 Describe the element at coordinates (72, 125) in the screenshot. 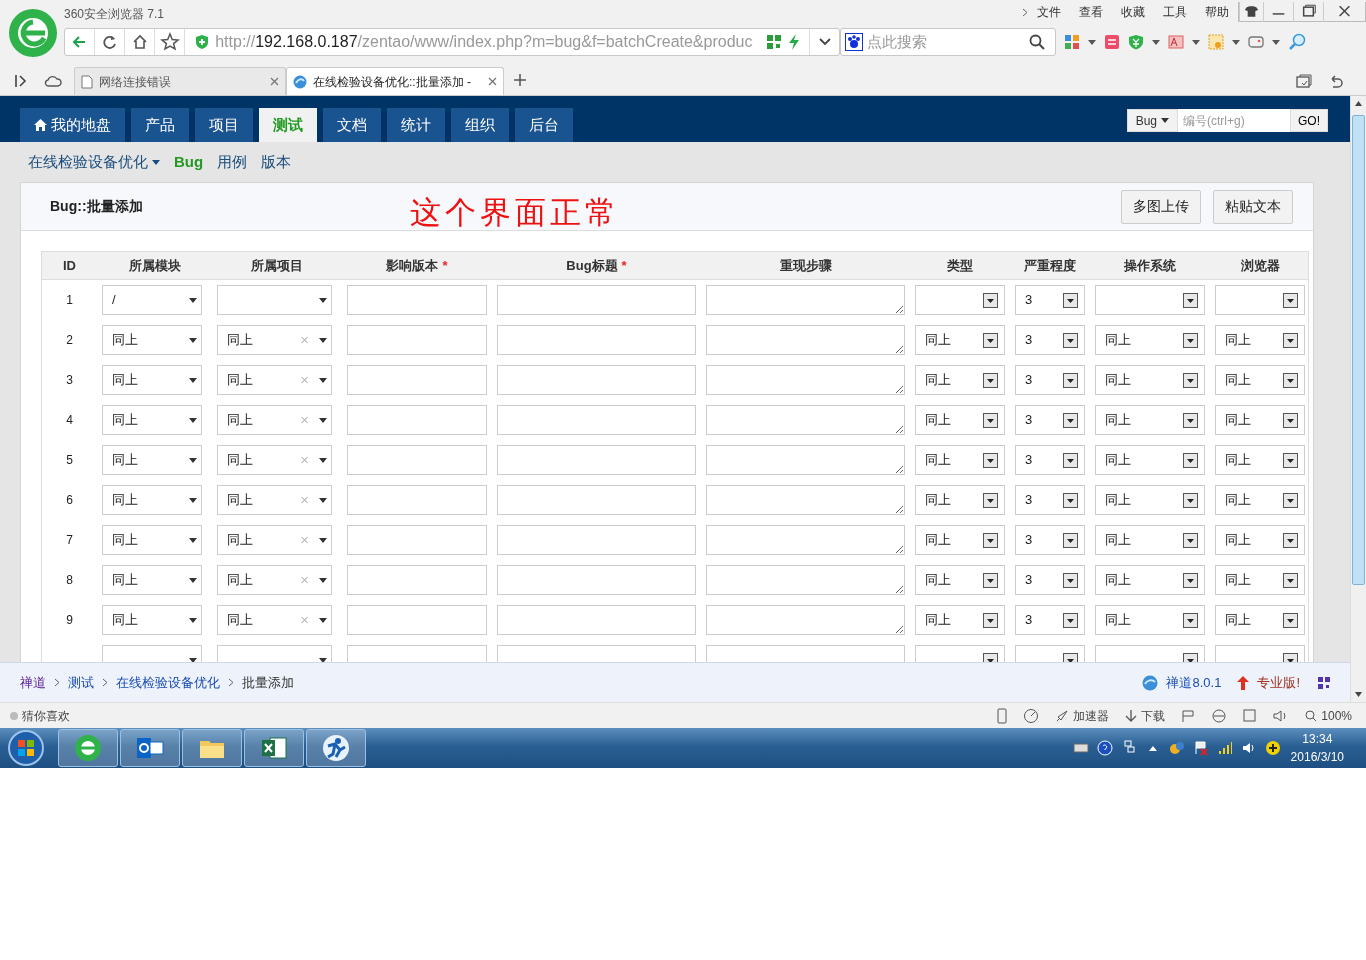

I see `nav-tab: 我的地盘` at that location.